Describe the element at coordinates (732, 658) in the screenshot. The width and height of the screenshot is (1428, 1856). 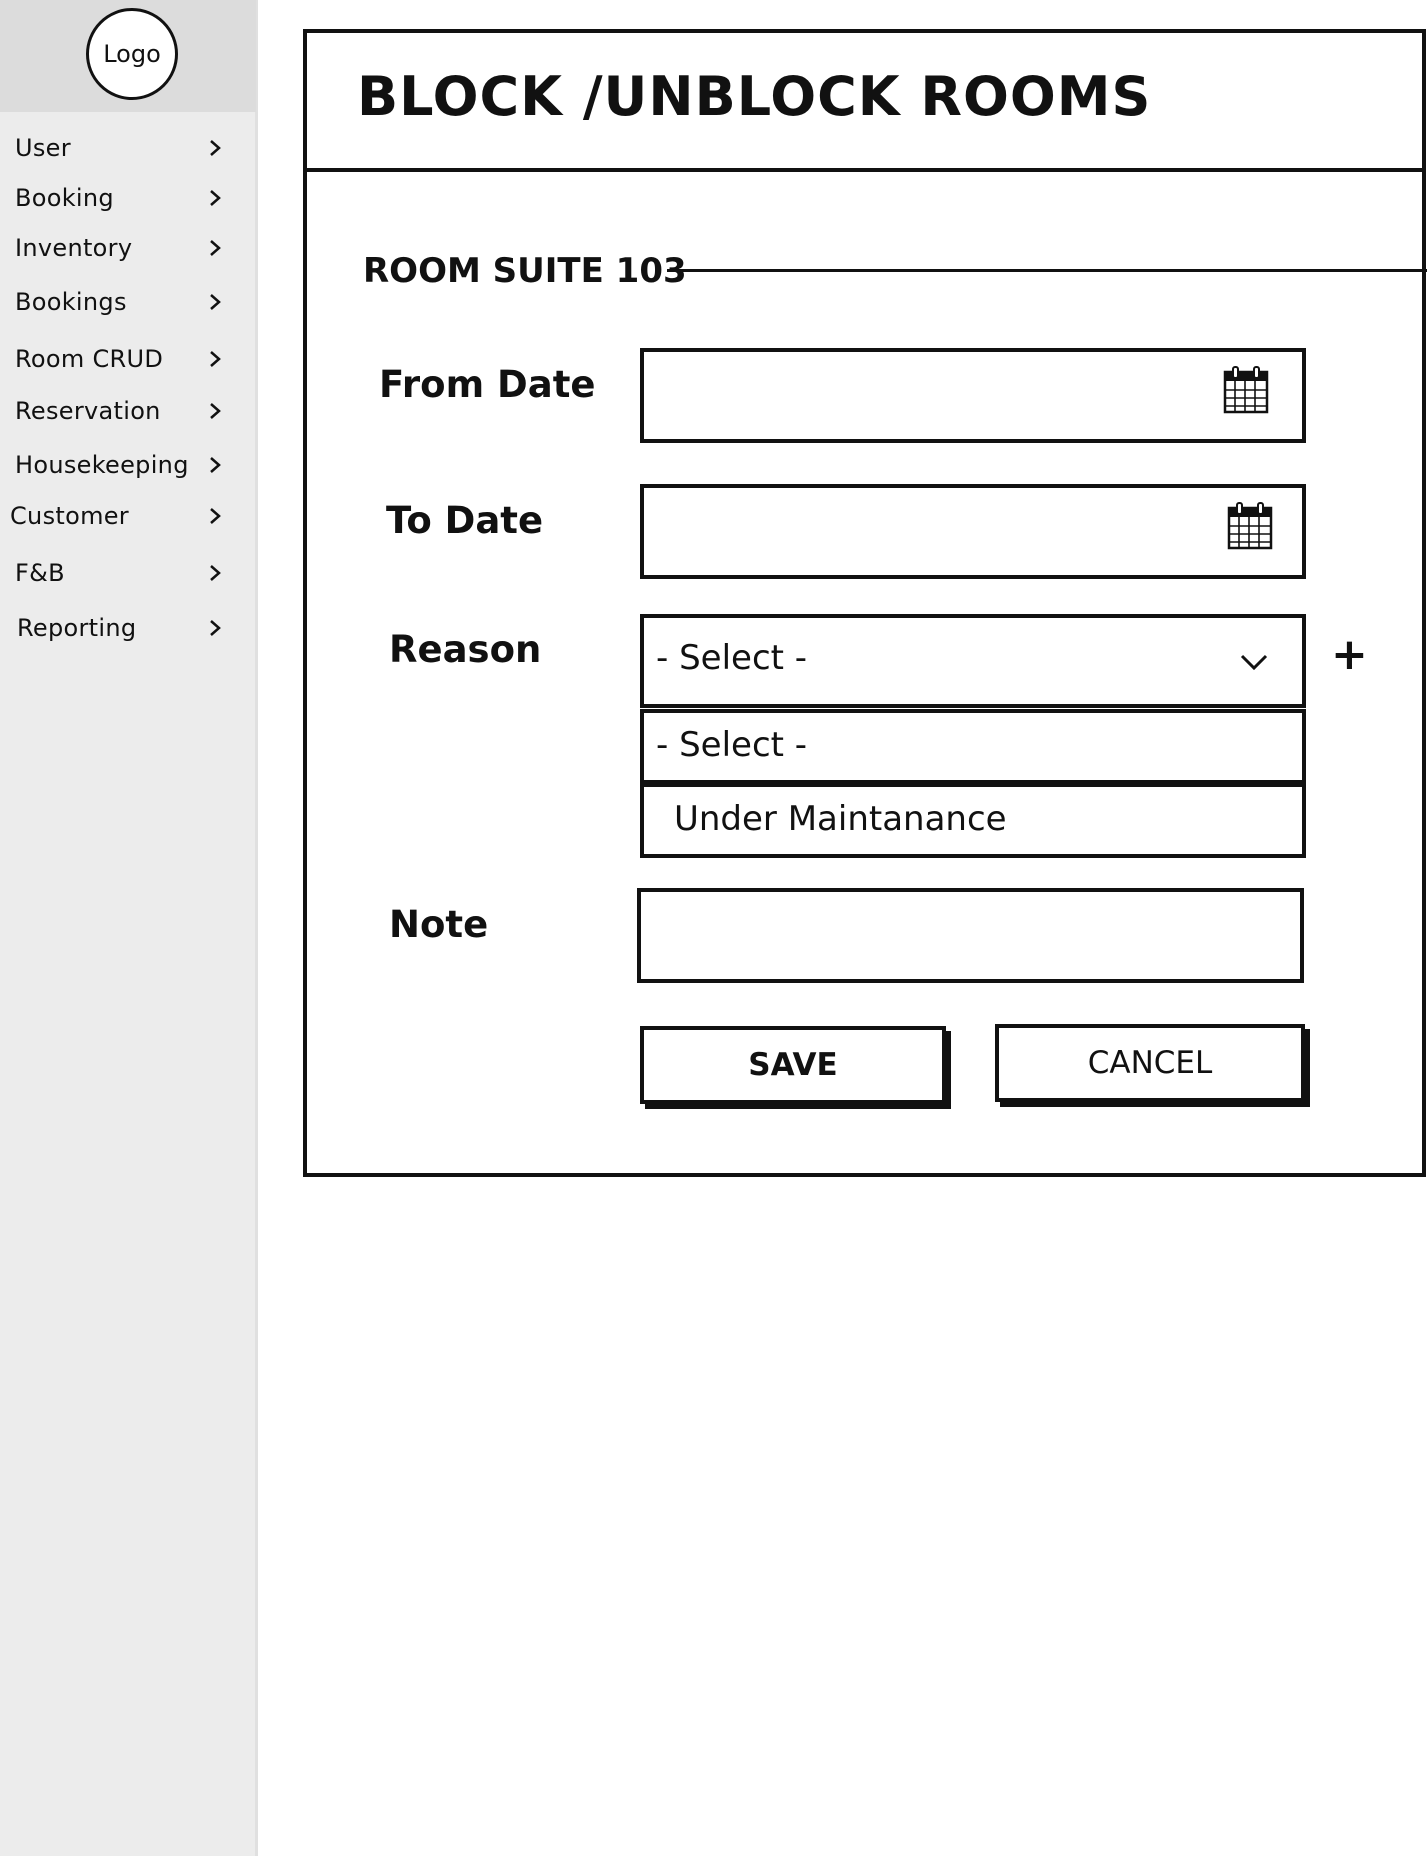
I see `reason-selected-value: - Select -` at that location.